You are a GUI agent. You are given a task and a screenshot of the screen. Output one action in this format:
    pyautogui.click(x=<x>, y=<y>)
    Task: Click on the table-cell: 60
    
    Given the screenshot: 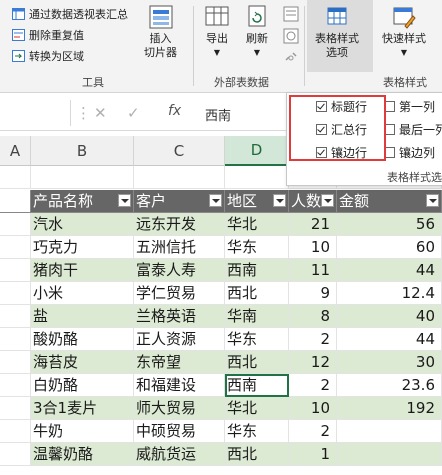 What is the action you would take?
    pyautogui.click(x=389, y=247)
    